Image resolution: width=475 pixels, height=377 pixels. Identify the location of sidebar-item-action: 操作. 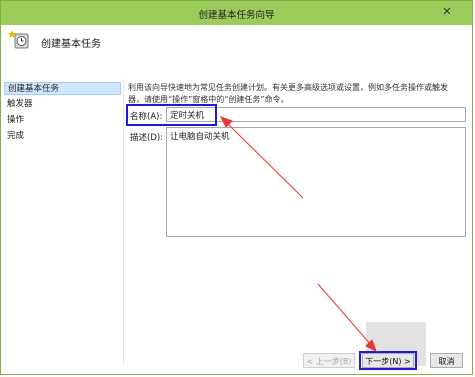
(15, 120).